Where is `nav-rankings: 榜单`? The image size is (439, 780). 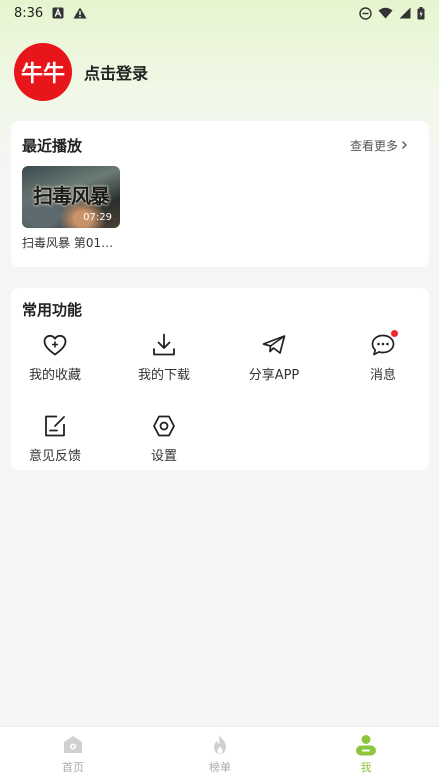
nav-rankings: 榜单 is located at coordinates (220, 754).